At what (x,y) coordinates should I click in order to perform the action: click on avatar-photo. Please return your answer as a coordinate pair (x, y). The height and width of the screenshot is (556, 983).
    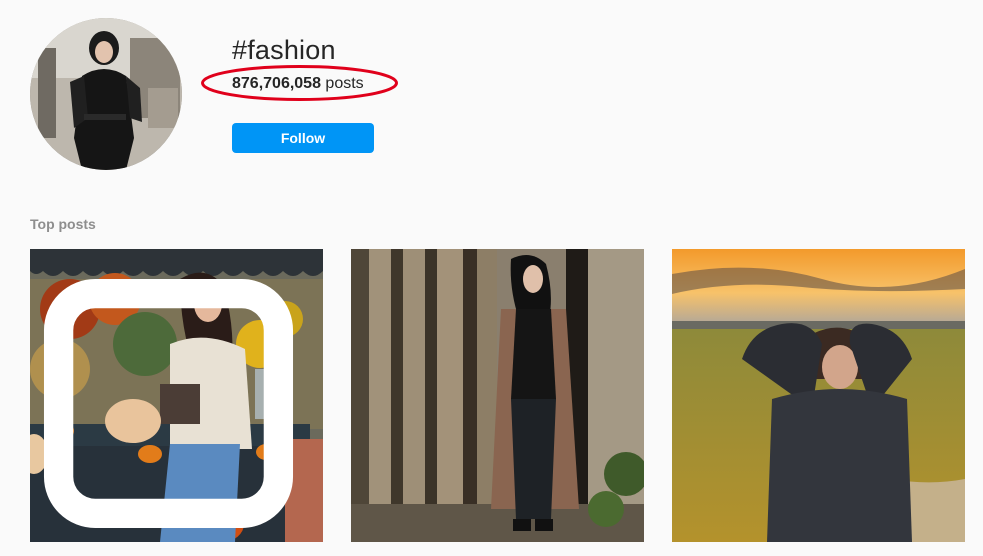
    Looking at the image, I should click on (106, 94).